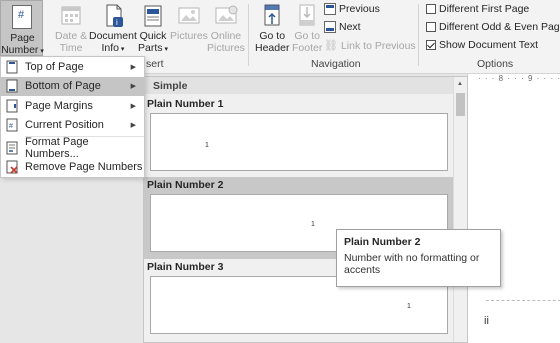  Describe the element at coordinates (299, 85) in the screenshot. I see `gallery-section-header: Simple` at that location.